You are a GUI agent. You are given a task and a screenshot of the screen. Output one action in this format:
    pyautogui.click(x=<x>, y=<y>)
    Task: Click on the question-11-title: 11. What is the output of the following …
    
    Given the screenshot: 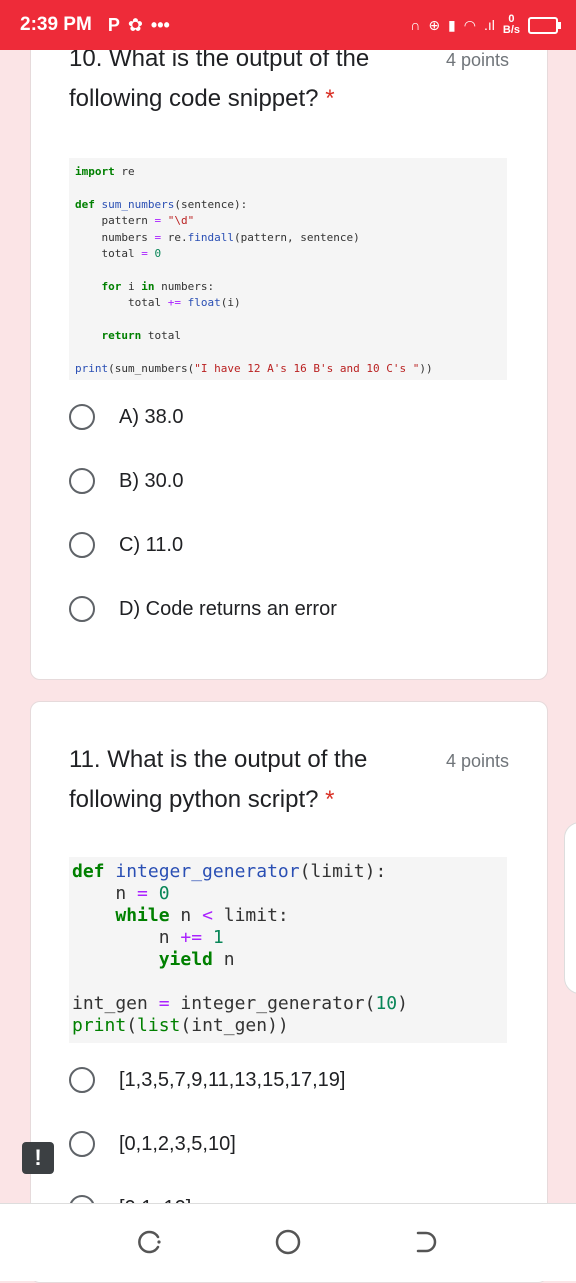 What is the action you would take?
    pyautogui.click(x=218, y=779)
    